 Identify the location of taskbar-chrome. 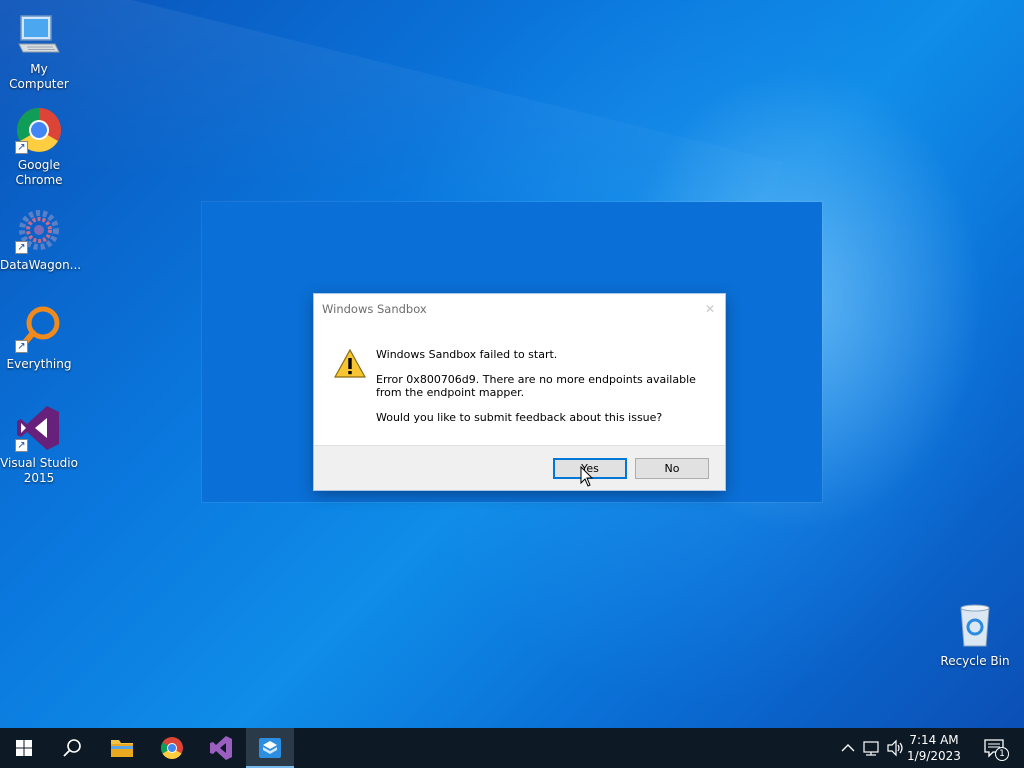
(172, 748).